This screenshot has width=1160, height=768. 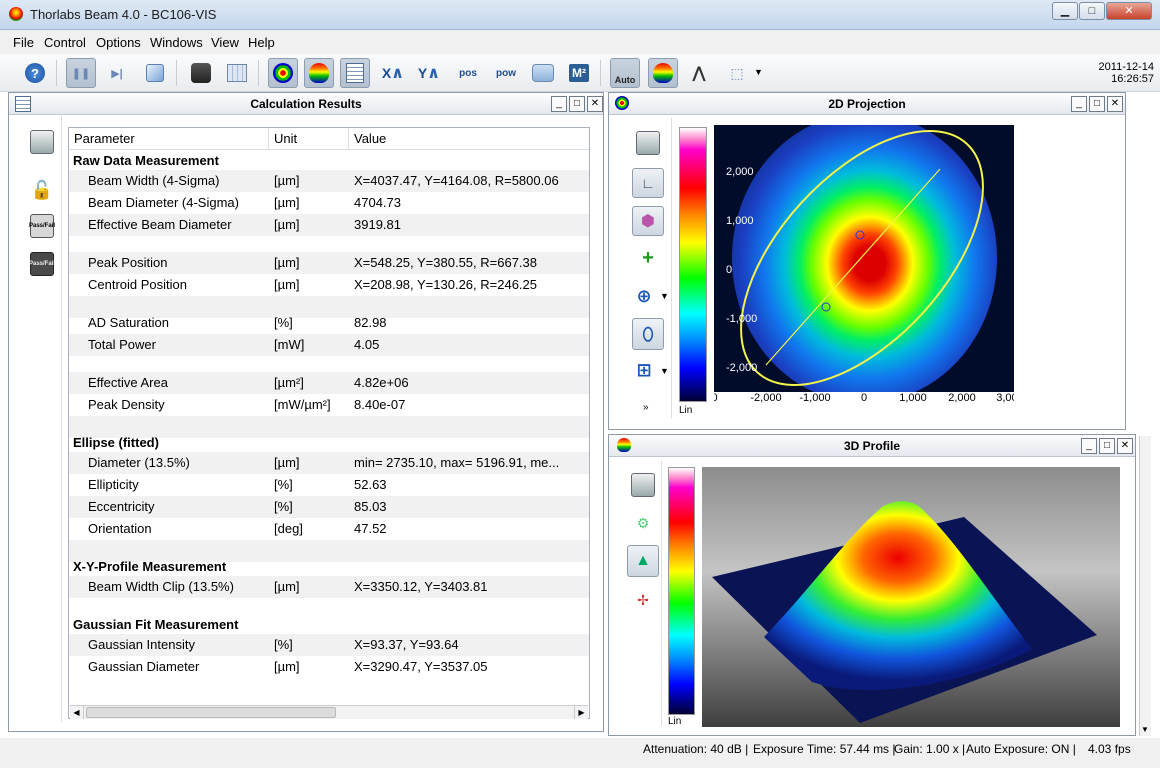 What do you see at coordinates (377, 202) in the screenshot?
I see `cell-value: 4704.73` at bounding box center [377, 202].